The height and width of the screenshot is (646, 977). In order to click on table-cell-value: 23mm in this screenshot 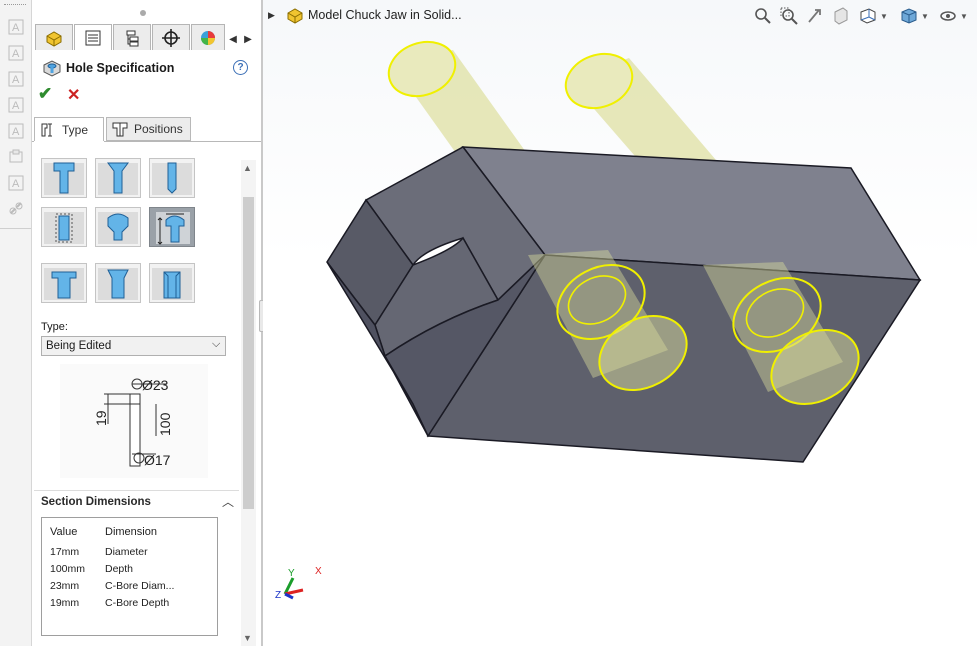, I will do `click(64, 586)`.